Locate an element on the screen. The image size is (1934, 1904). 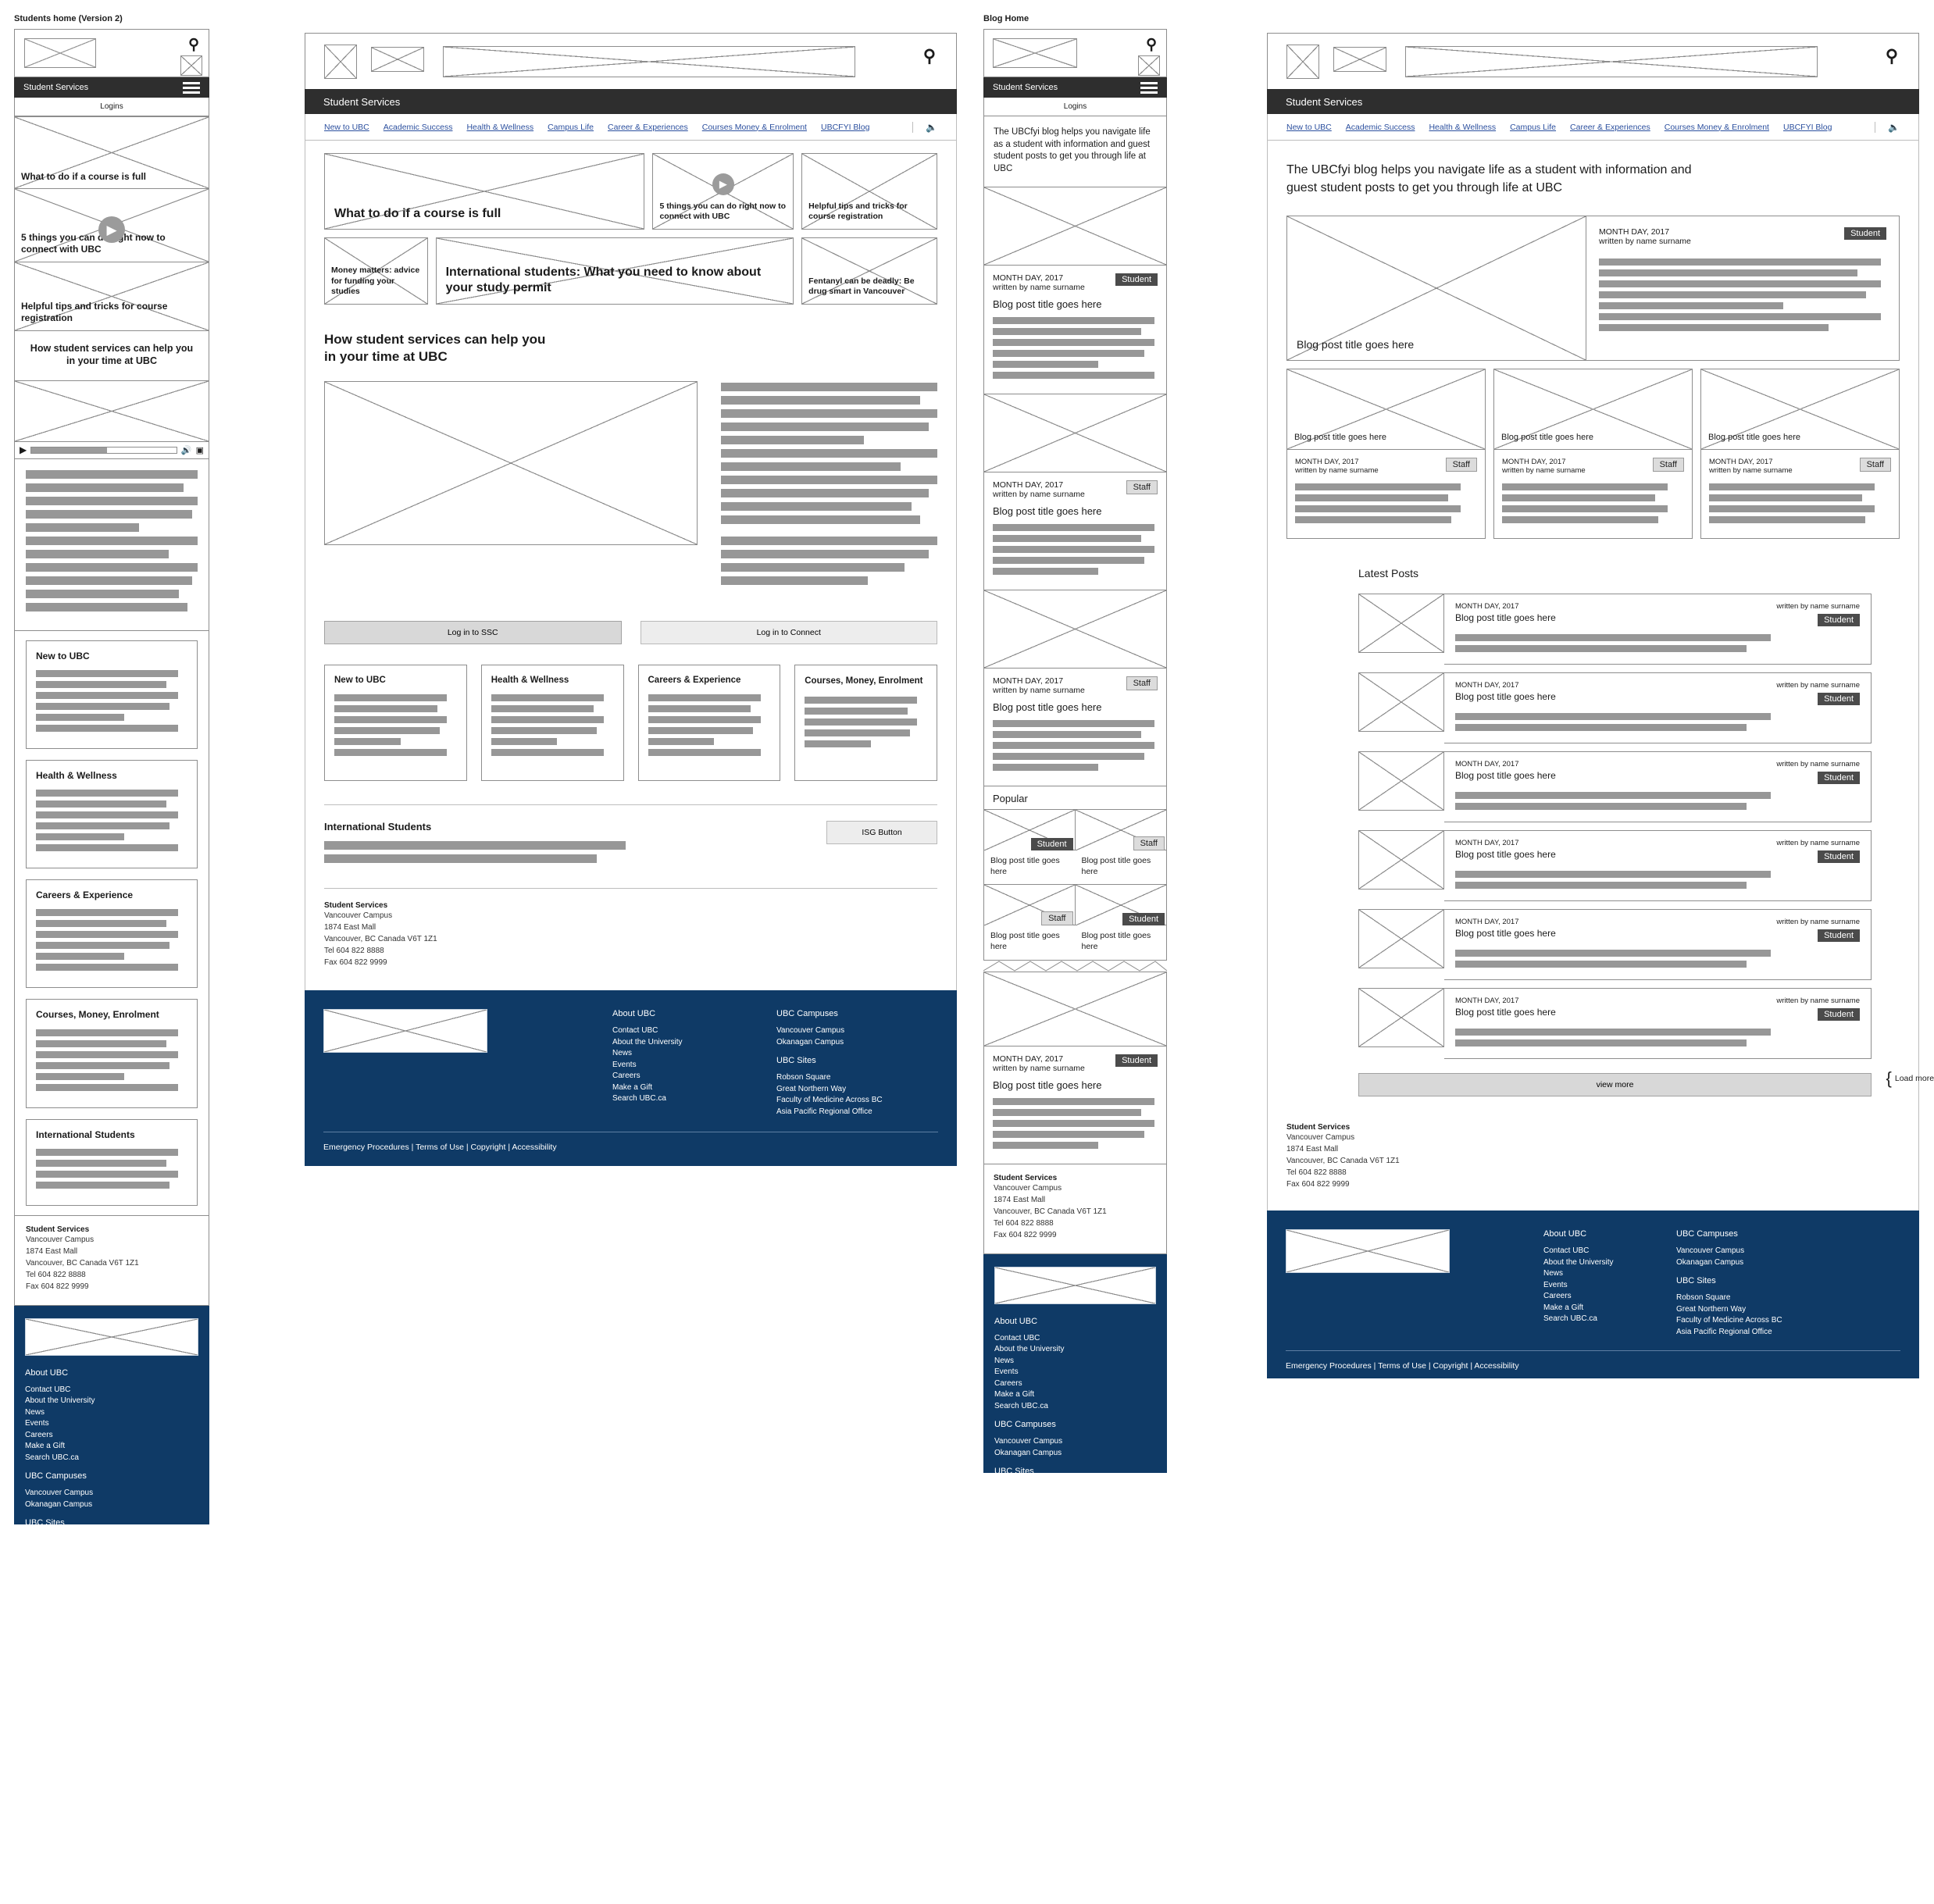
mobile-logins-row: Logins is located at coordinates (1075, 107).